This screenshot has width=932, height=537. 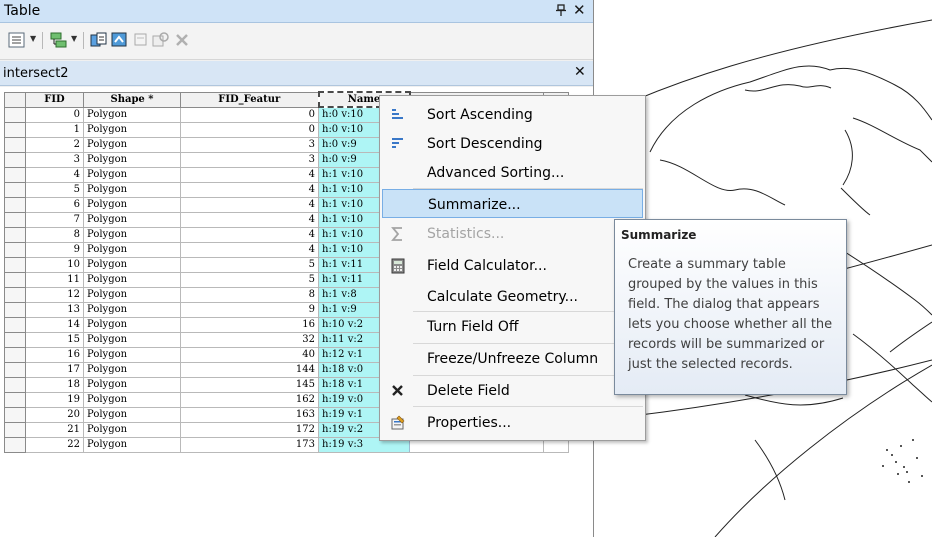 What do you see at coordinates (249, 339) in the screenshot?
I see `cell-fid-featur: 32` at bounding box center [249, 339].